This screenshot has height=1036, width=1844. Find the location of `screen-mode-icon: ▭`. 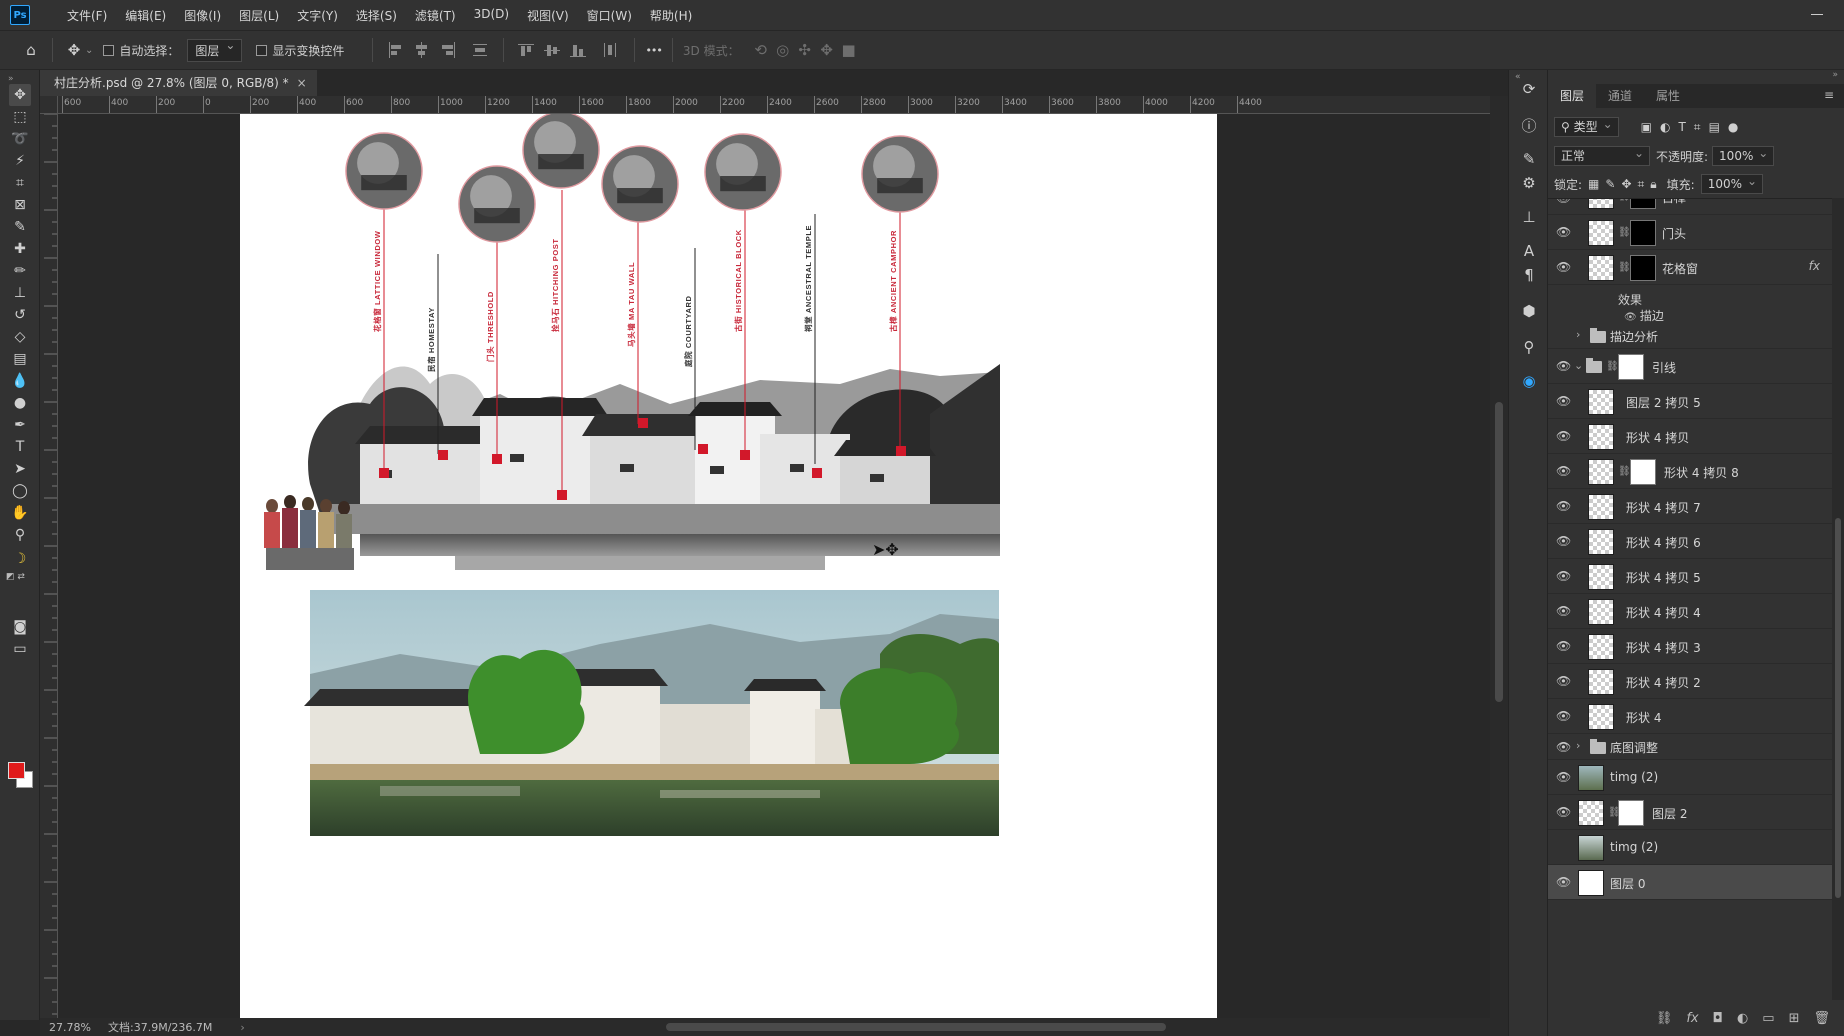

screen-mode-icon: ▭ is located at coordinates (20, 649).